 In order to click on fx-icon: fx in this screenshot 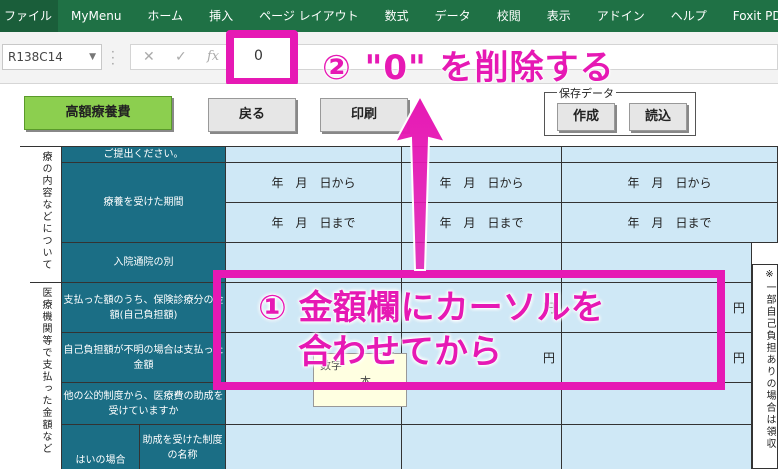, I will do `click(213, 56)`.